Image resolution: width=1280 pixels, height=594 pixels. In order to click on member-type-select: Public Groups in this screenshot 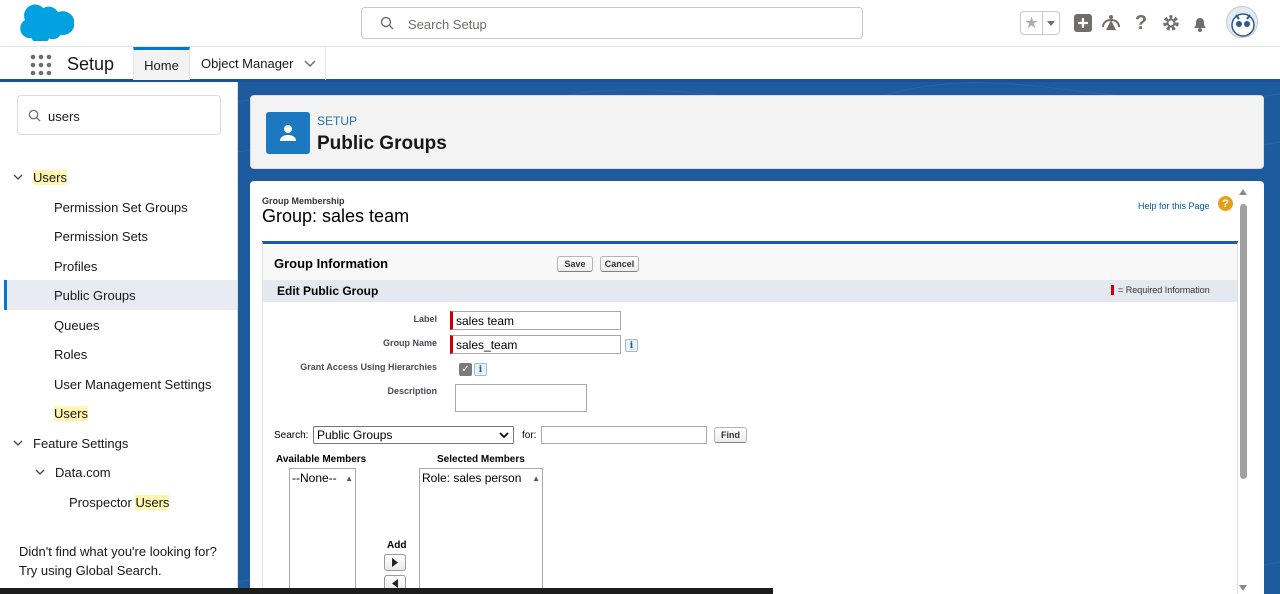, I will do `click(413, 435)`.